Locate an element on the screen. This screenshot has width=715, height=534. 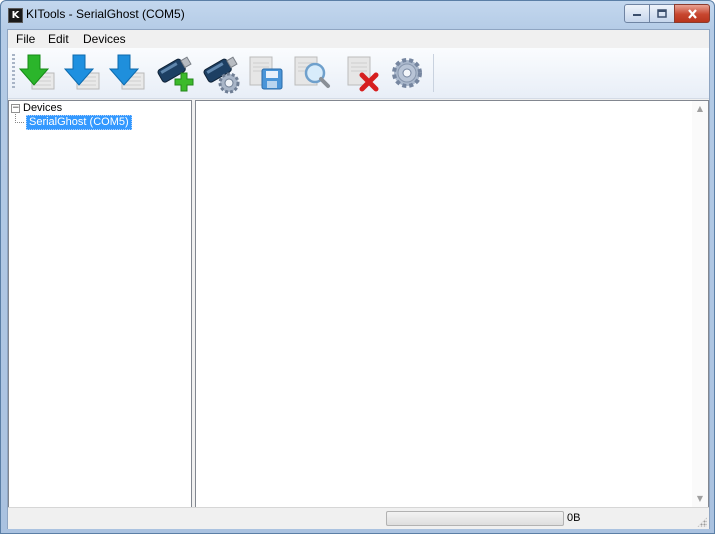
settings-button is located at coordinates (407, 73).